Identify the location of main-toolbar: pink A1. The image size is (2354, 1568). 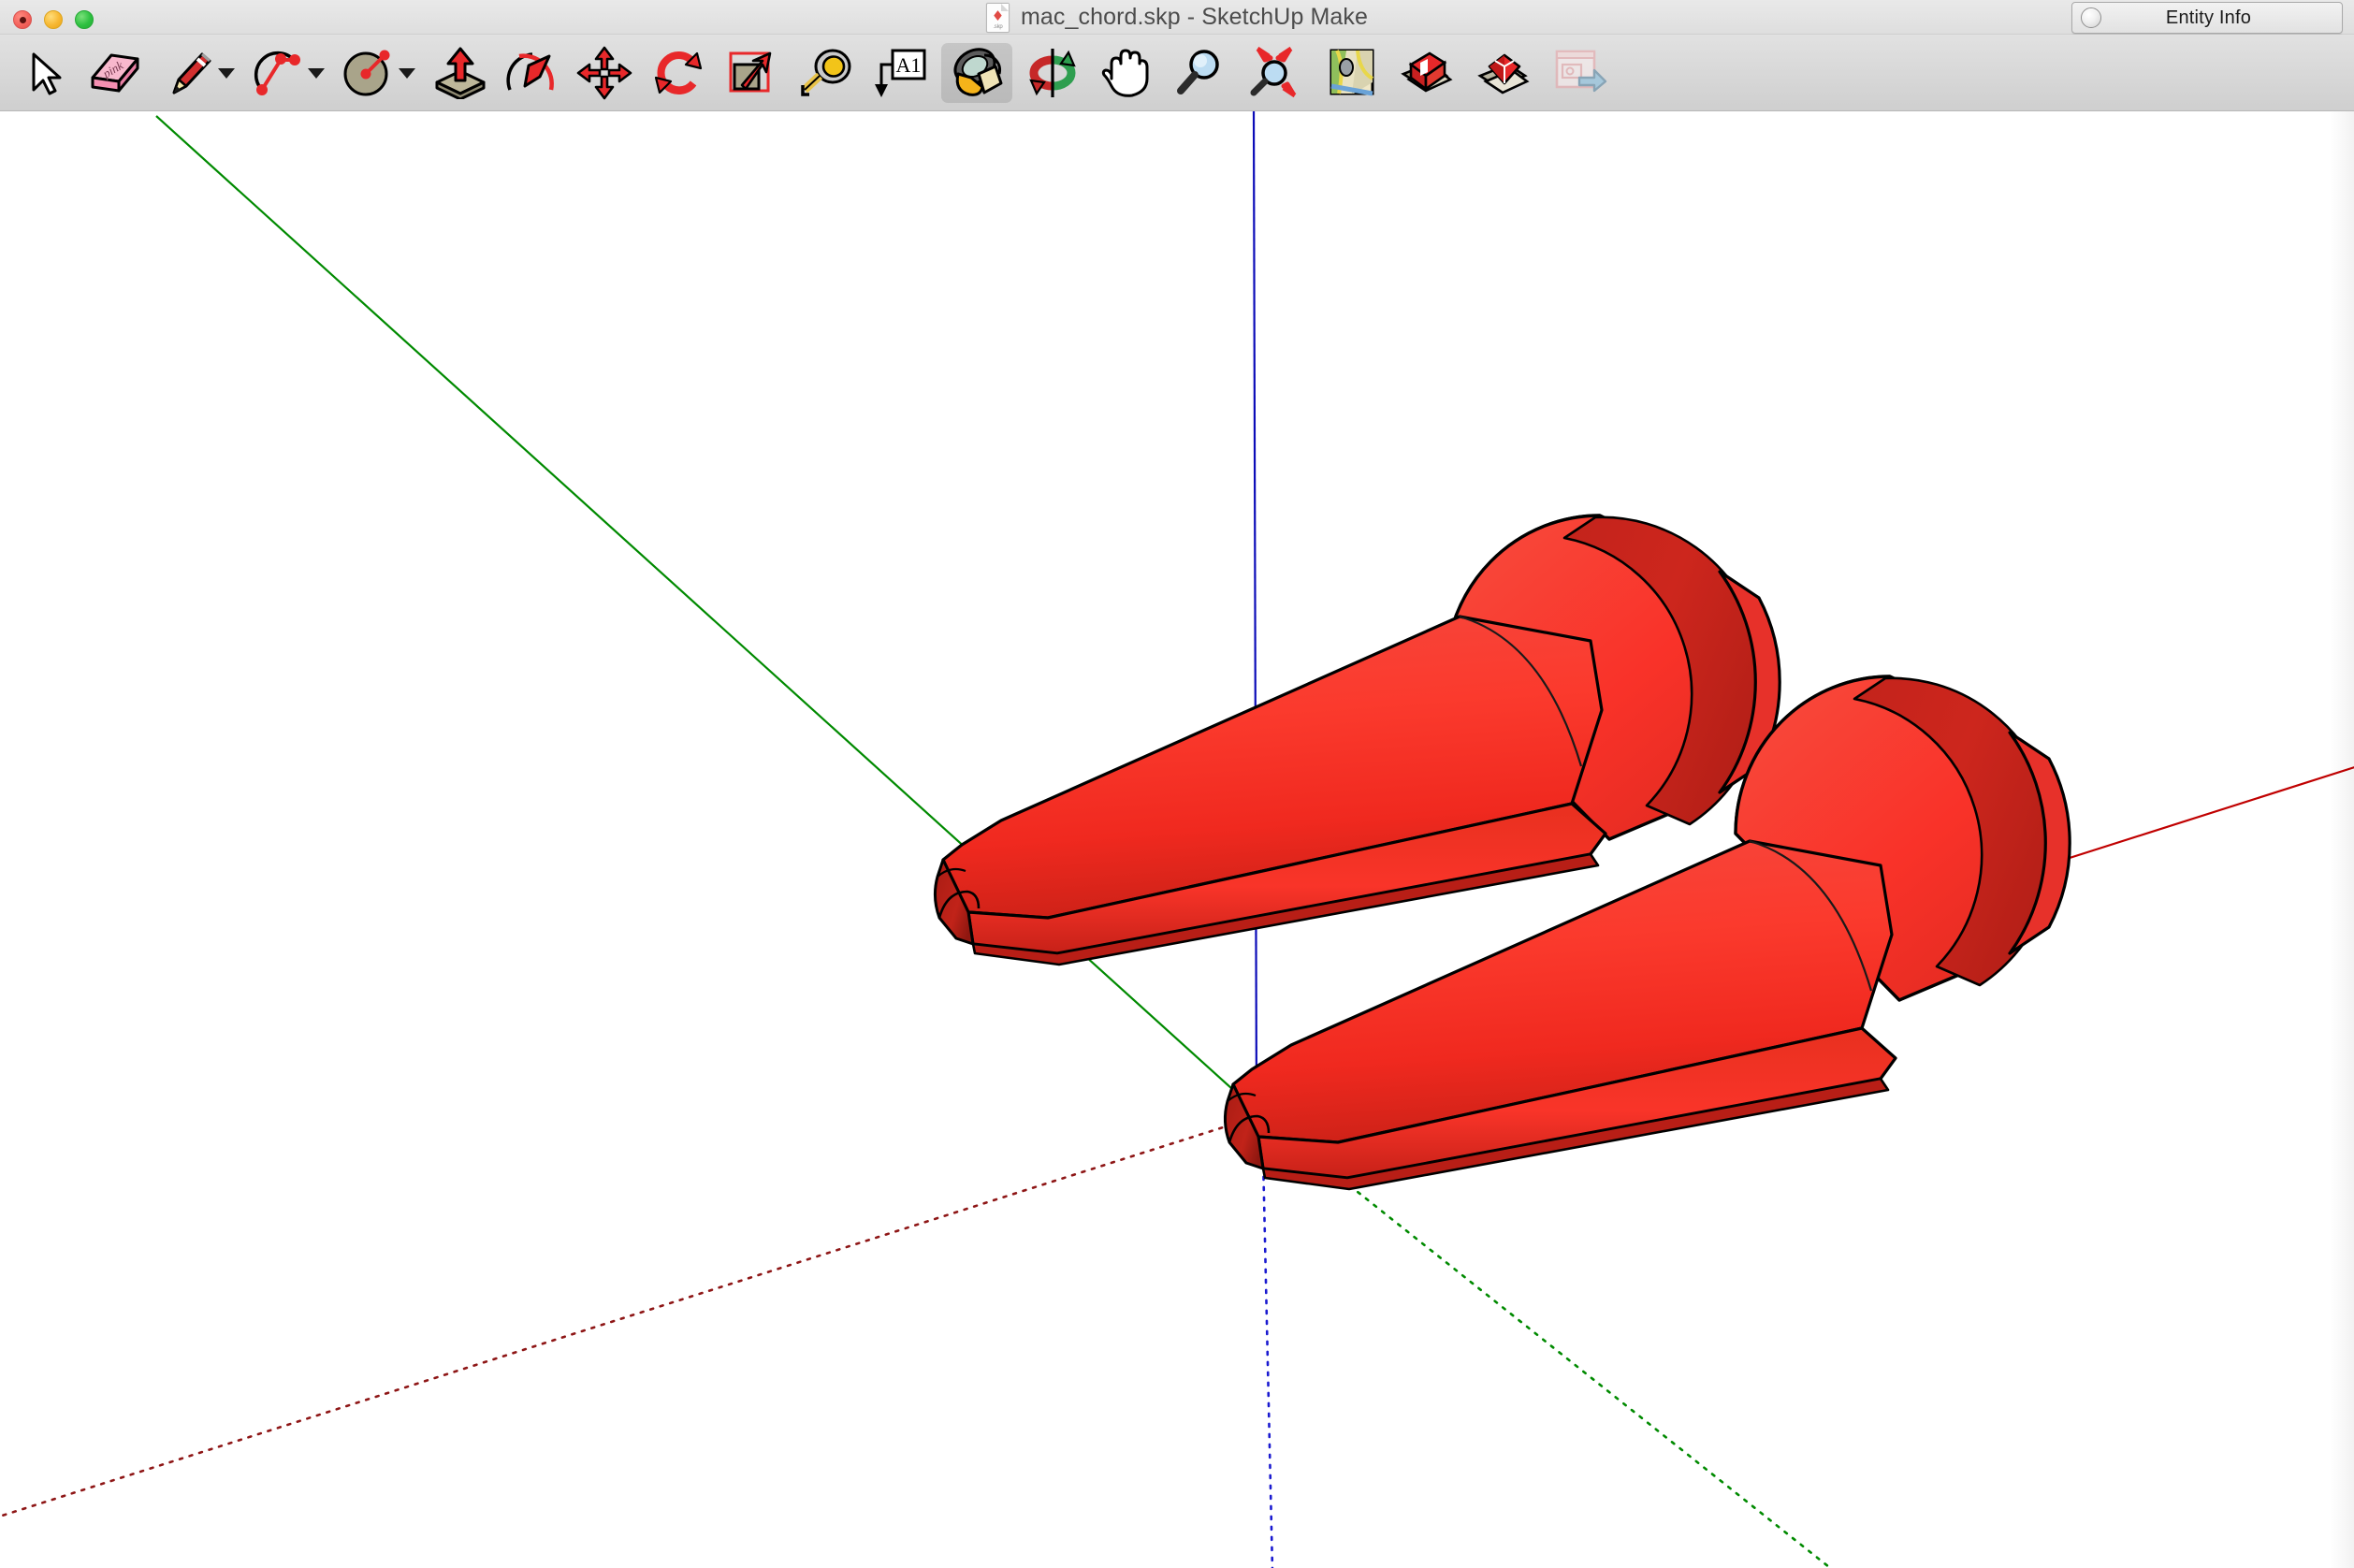
(1177, 73).